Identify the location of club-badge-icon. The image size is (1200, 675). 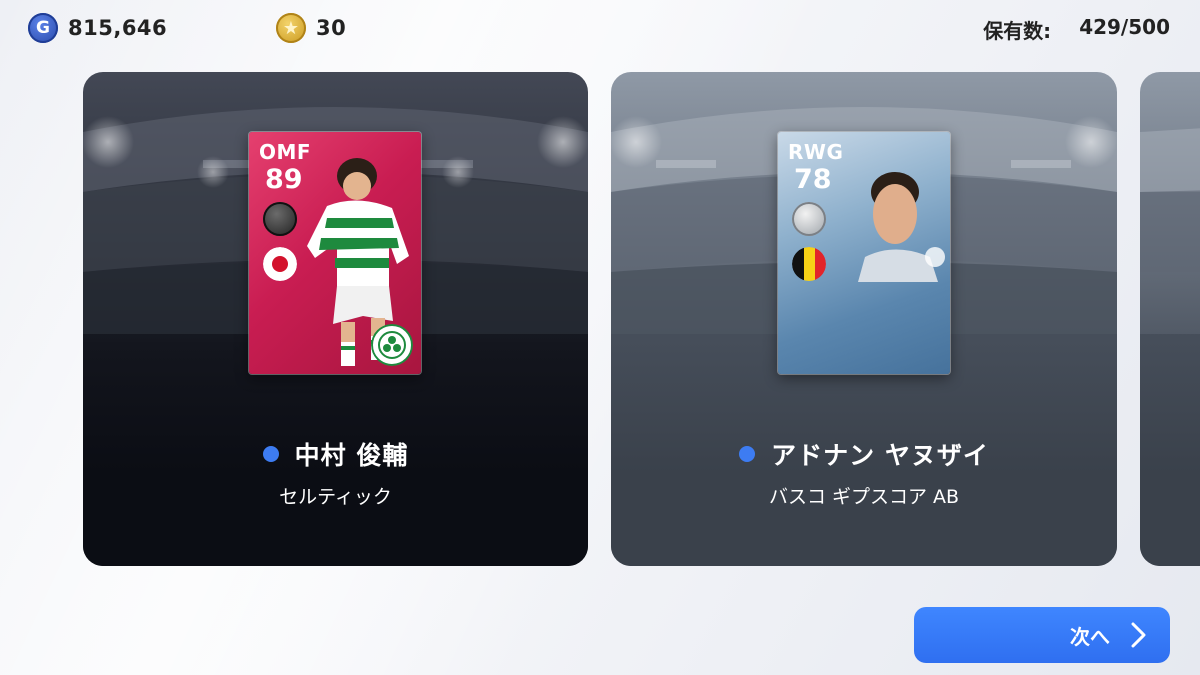
(392, 345).